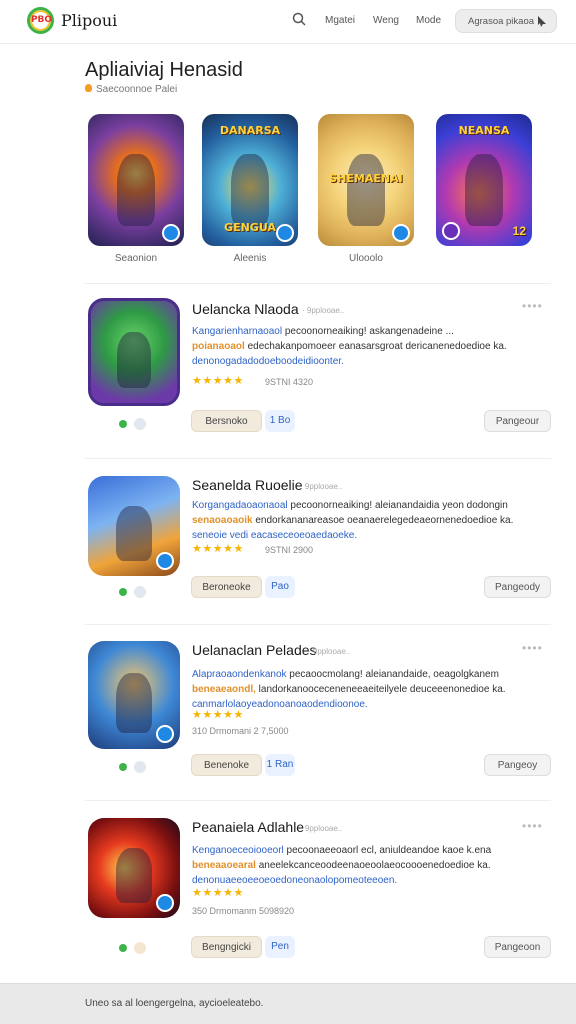 The width and height of the screenshot is (576, 1024). I want to click on app-logo: PBO, so click(40, 20).